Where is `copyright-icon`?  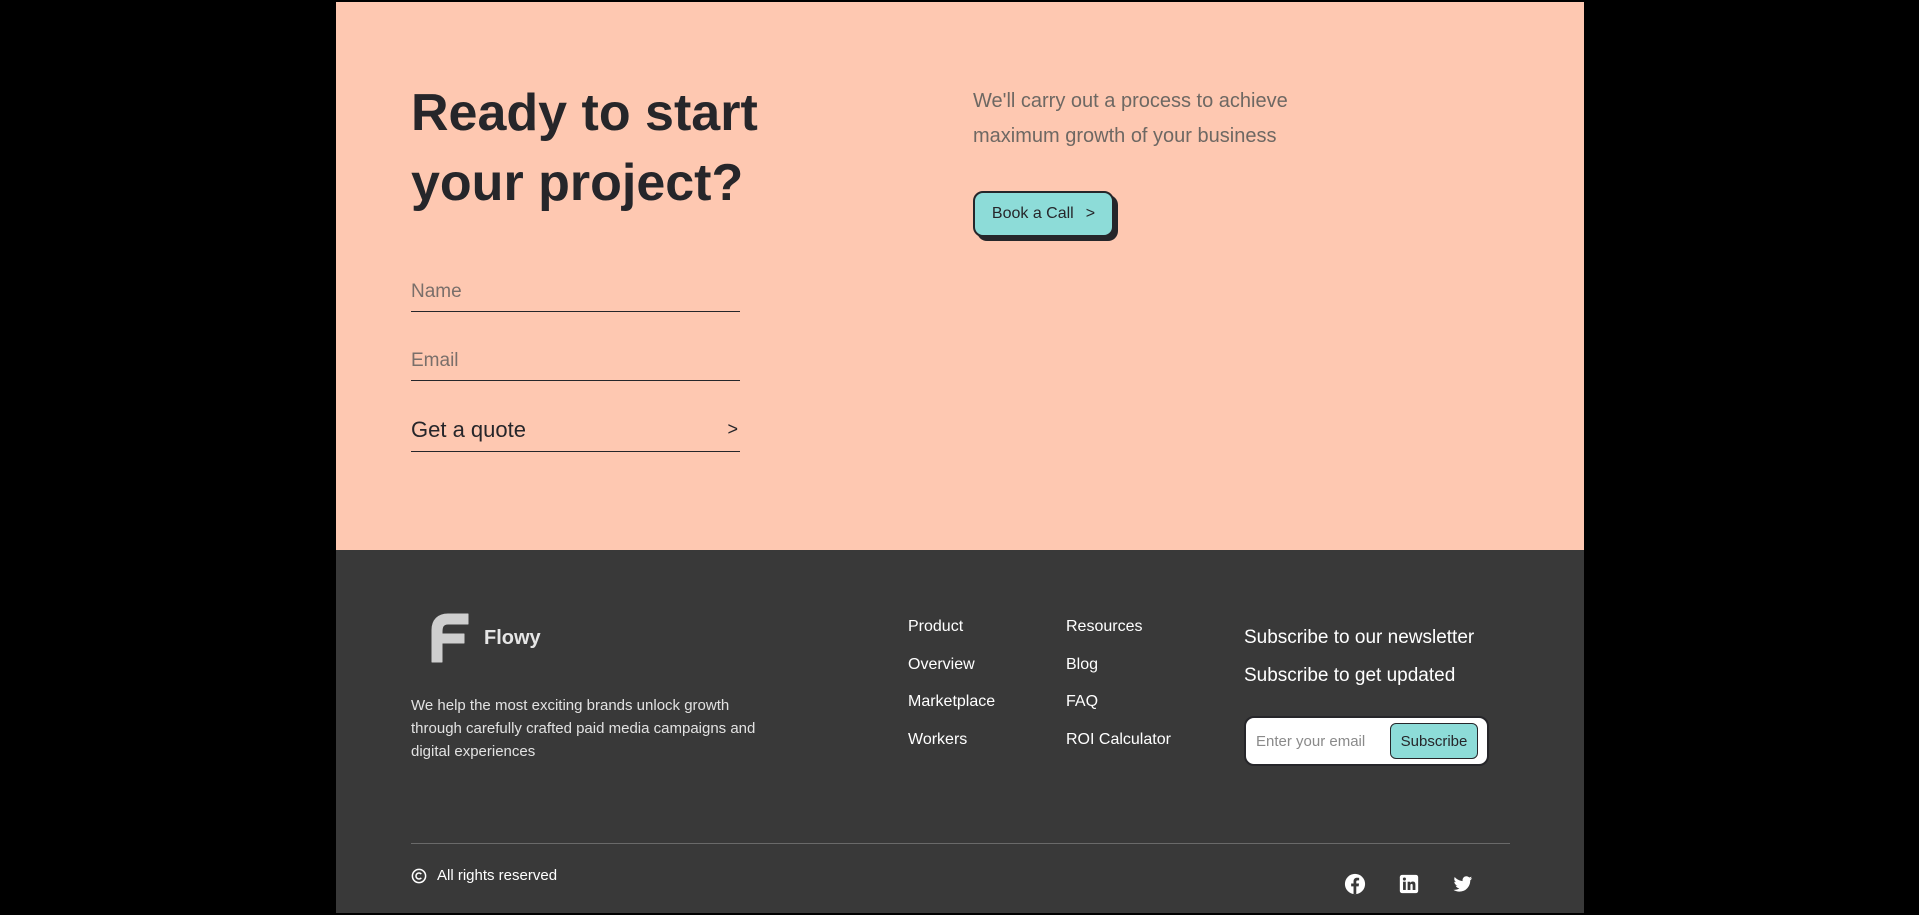
copyright-icon is located at coordinates (419, 875).